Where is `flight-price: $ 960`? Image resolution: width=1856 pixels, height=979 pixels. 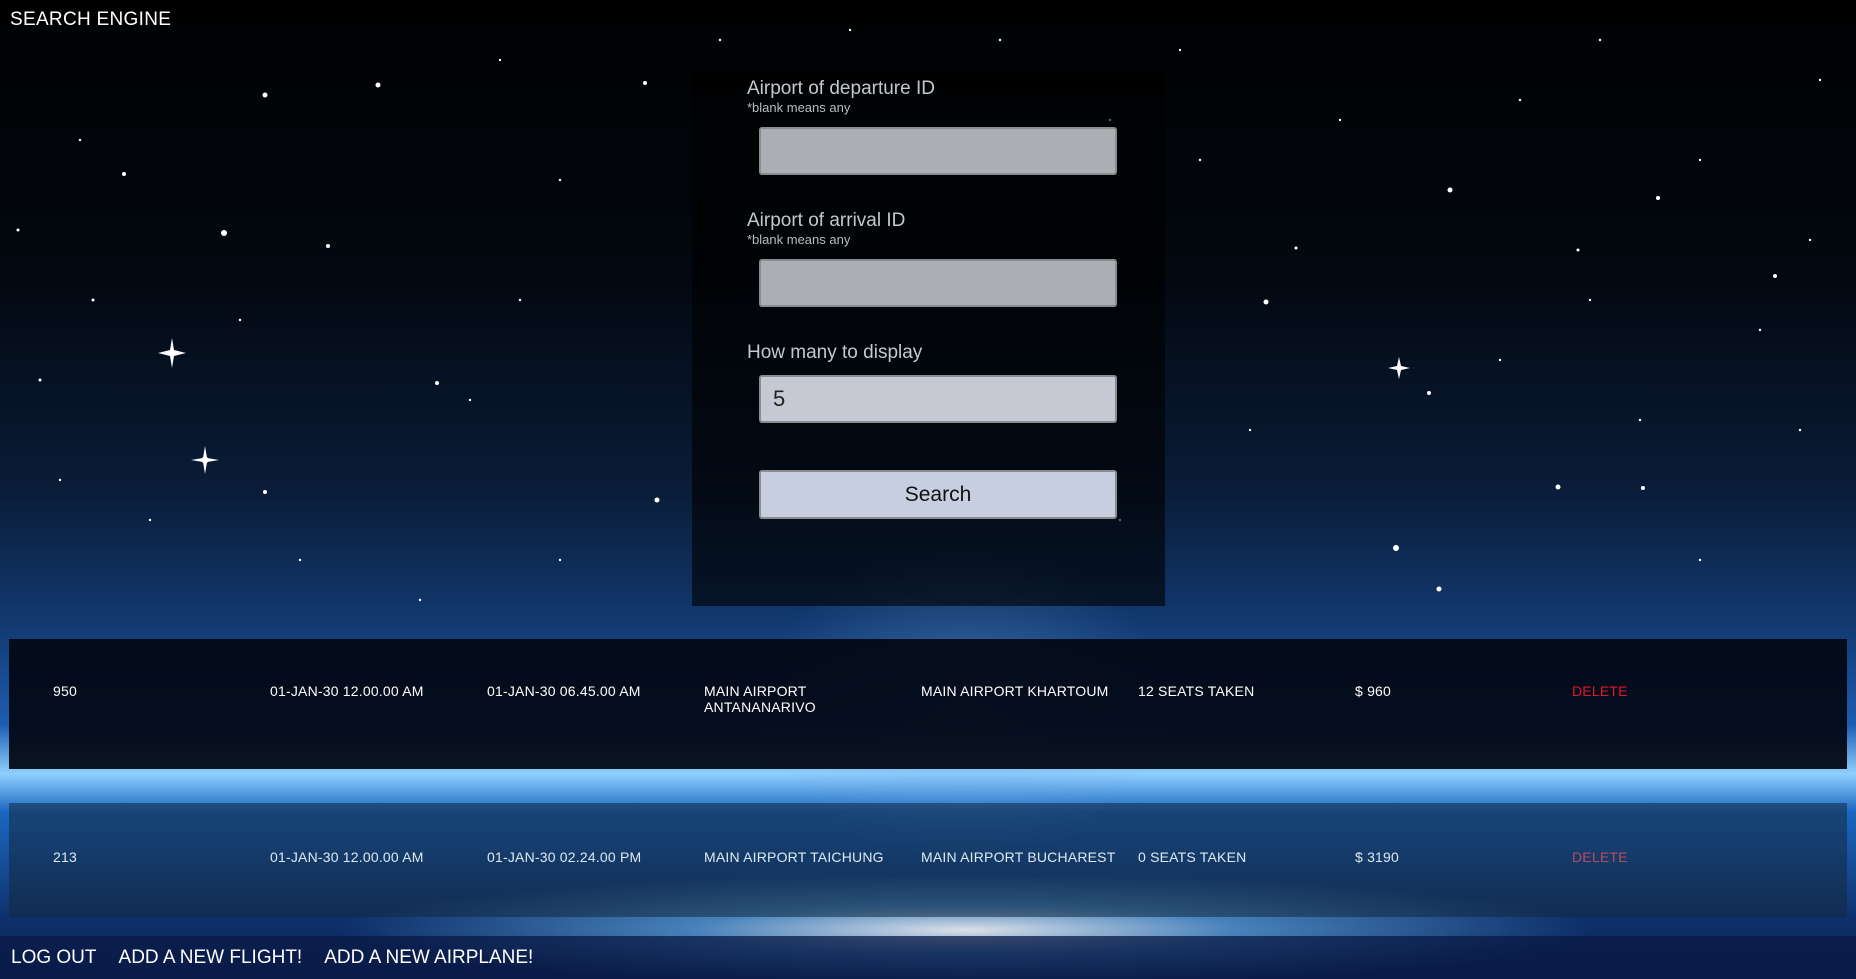
flight-price: $ 960 is located at coordinates (1373, 691).